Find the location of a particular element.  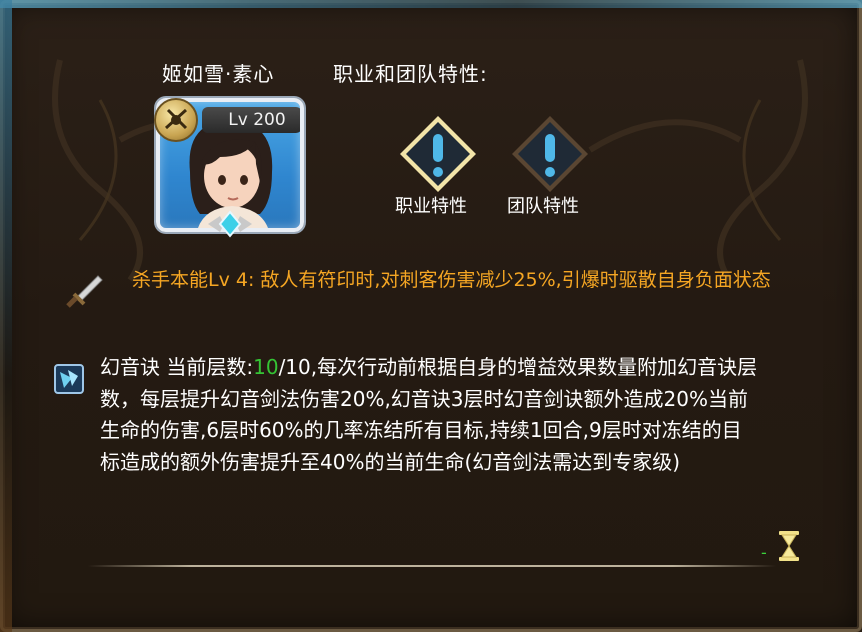

timer-dash: - is located at coordinates (764, 552).